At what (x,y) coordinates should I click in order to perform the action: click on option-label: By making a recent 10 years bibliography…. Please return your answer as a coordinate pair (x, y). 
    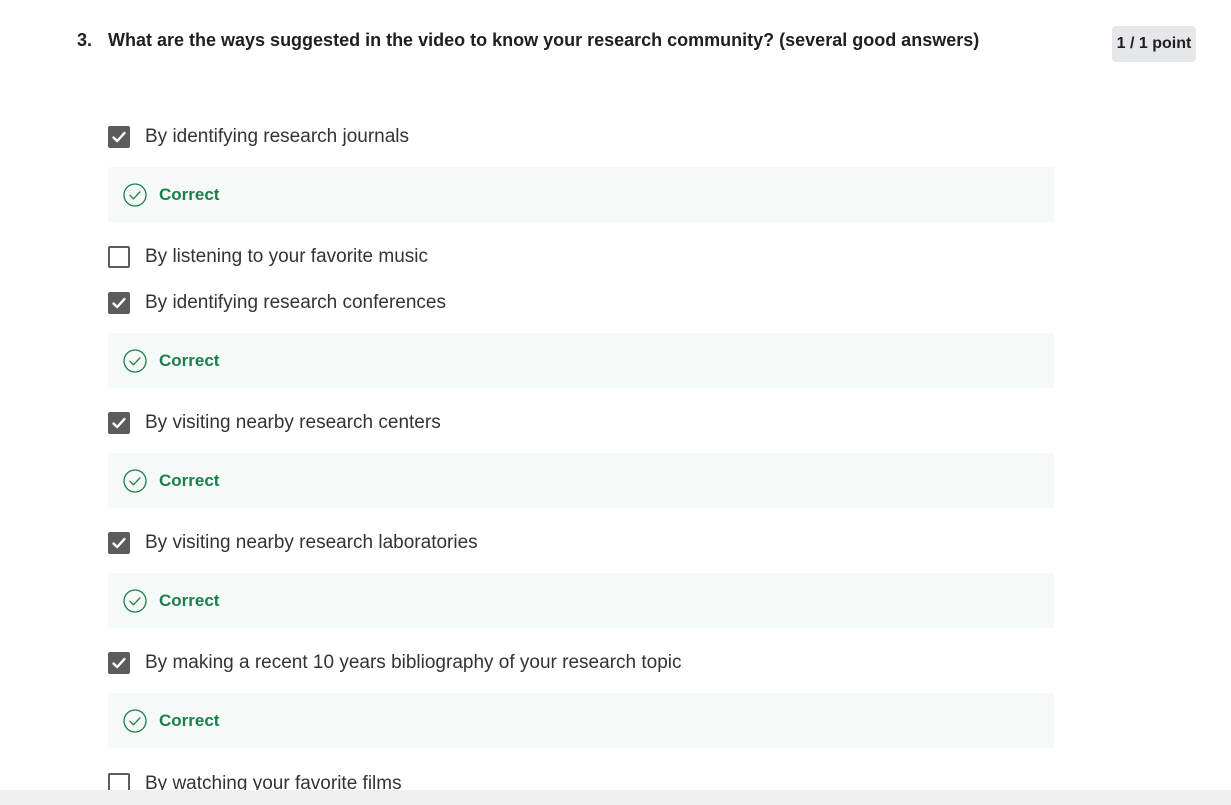
    Looking at the image, I should click on (413, 662).